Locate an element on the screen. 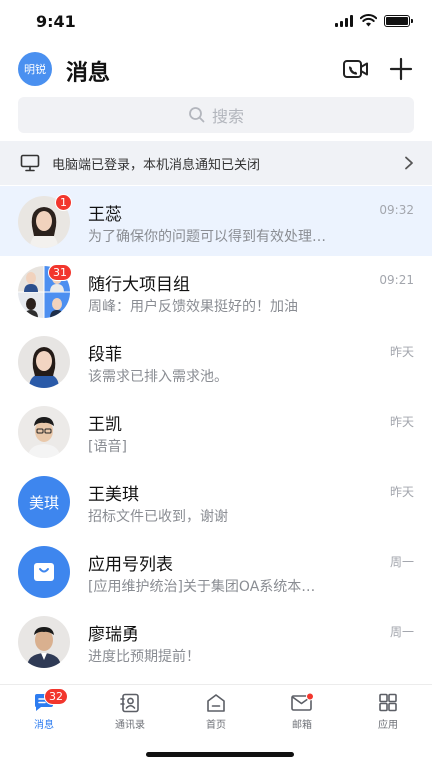  chat-name: 应用号列表 is located at coordinates (130, 565).